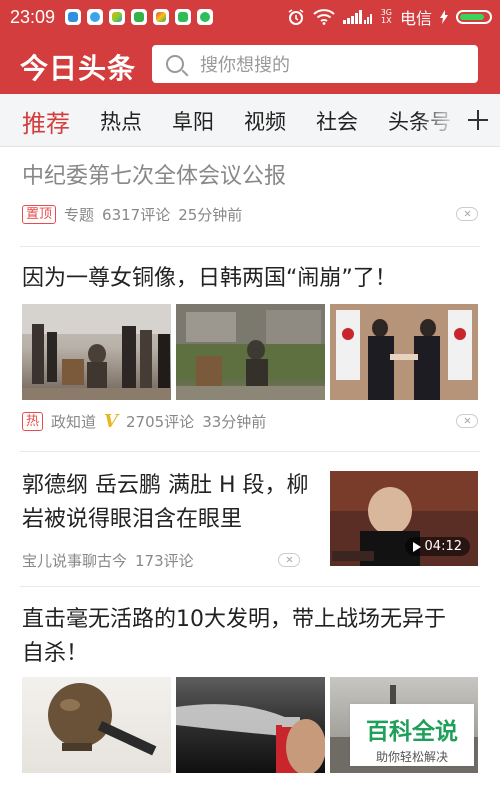 The width and height of the screenshot is (500, 790). Describe the element at coordinates (324, 17) in the screenshot. I see `wifi-icon` at that location.